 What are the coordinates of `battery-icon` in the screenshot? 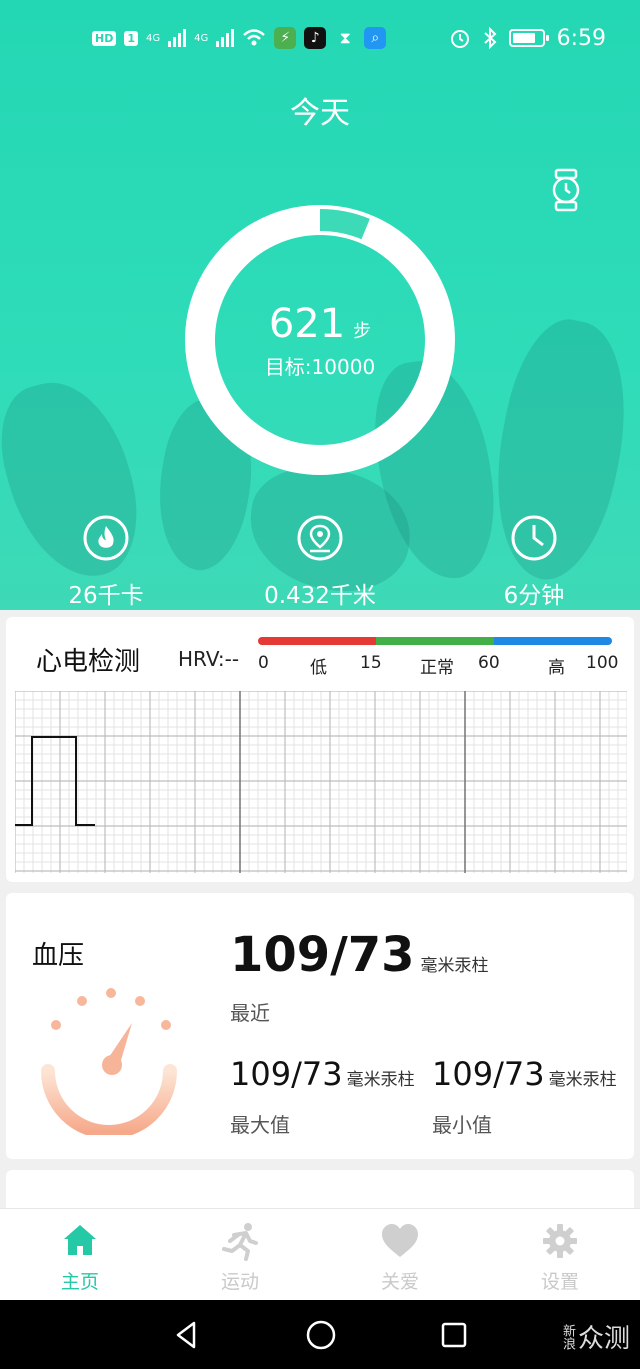 It's located at (528, 38).